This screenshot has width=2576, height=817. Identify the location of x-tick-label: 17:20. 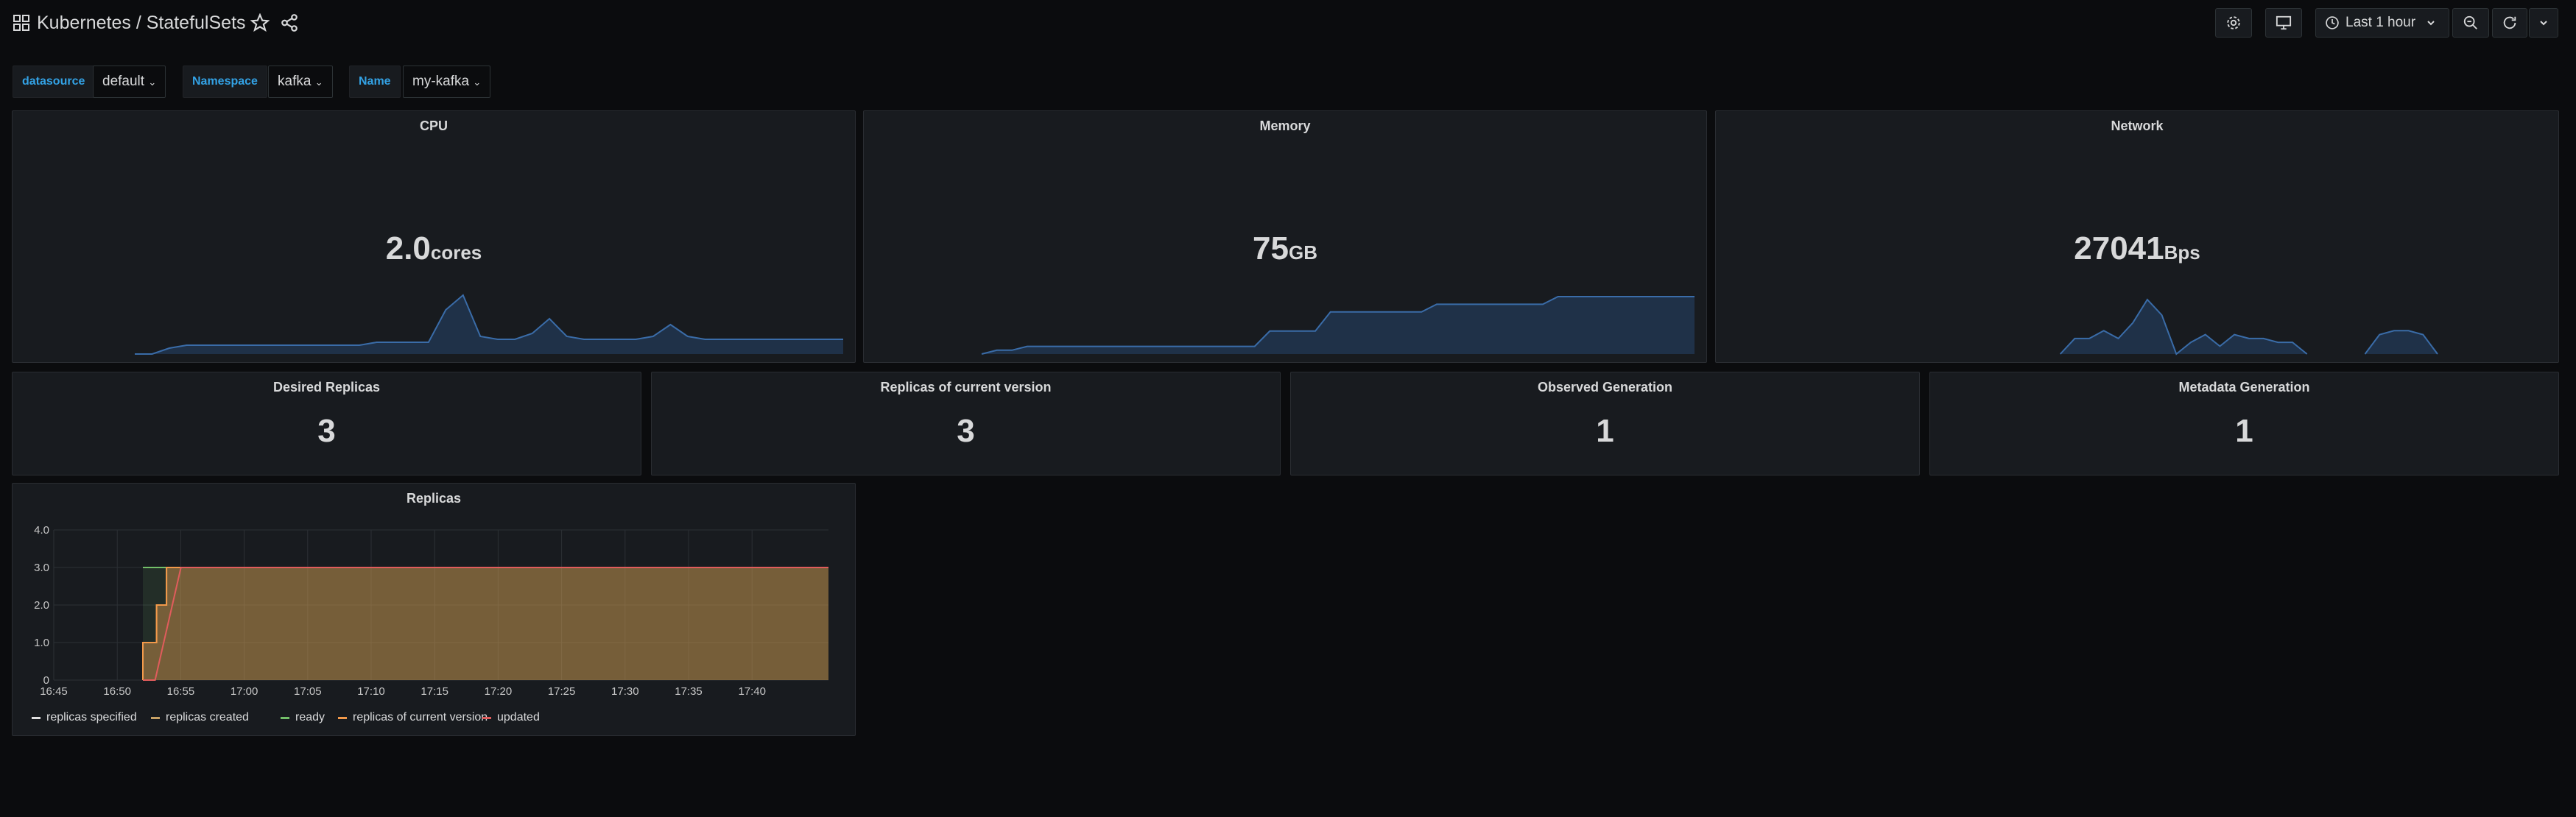
(499, 692).